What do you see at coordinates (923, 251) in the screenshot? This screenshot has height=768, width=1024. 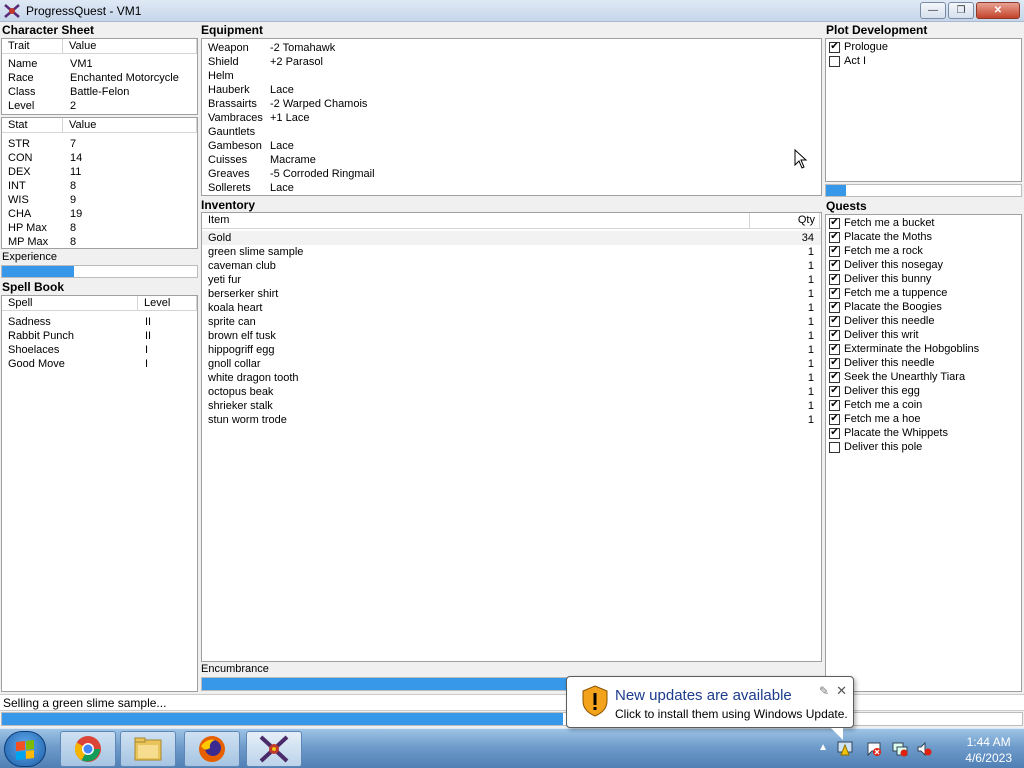 I see `quest-item: ✔ Fetch me a rock` at bounding box center [923, 251].